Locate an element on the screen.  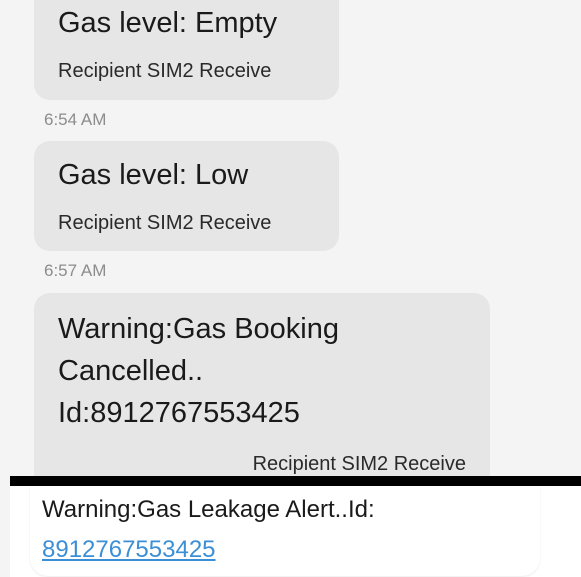
message-id-link: 8912767553425 is located at coordinates (129, 549).